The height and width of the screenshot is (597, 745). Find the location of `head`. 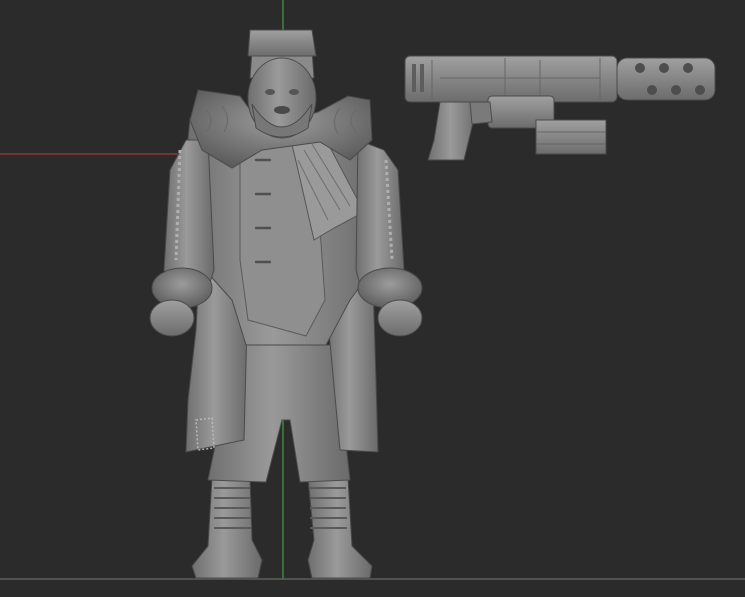

head is located at coordinates (282, 84).